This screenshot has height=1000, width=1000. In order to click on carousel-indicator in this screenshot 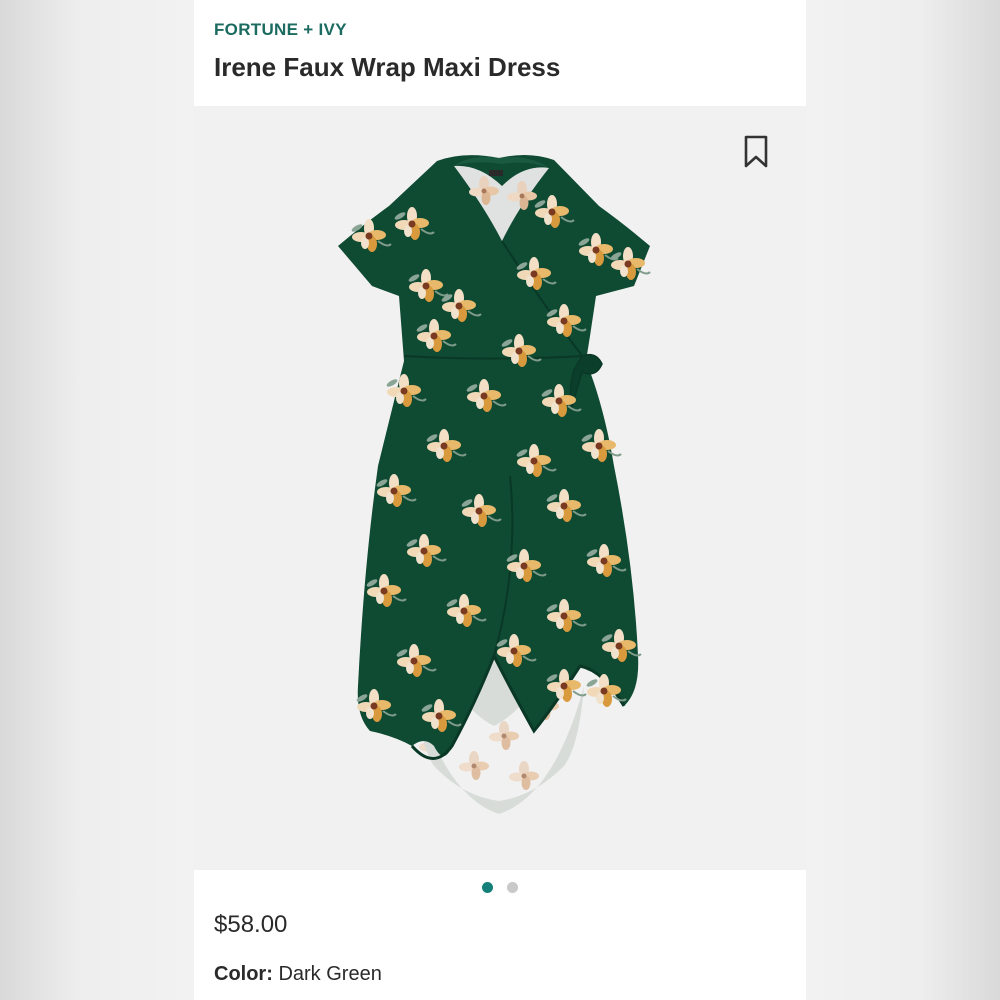, I will do `click(500, 889)`.